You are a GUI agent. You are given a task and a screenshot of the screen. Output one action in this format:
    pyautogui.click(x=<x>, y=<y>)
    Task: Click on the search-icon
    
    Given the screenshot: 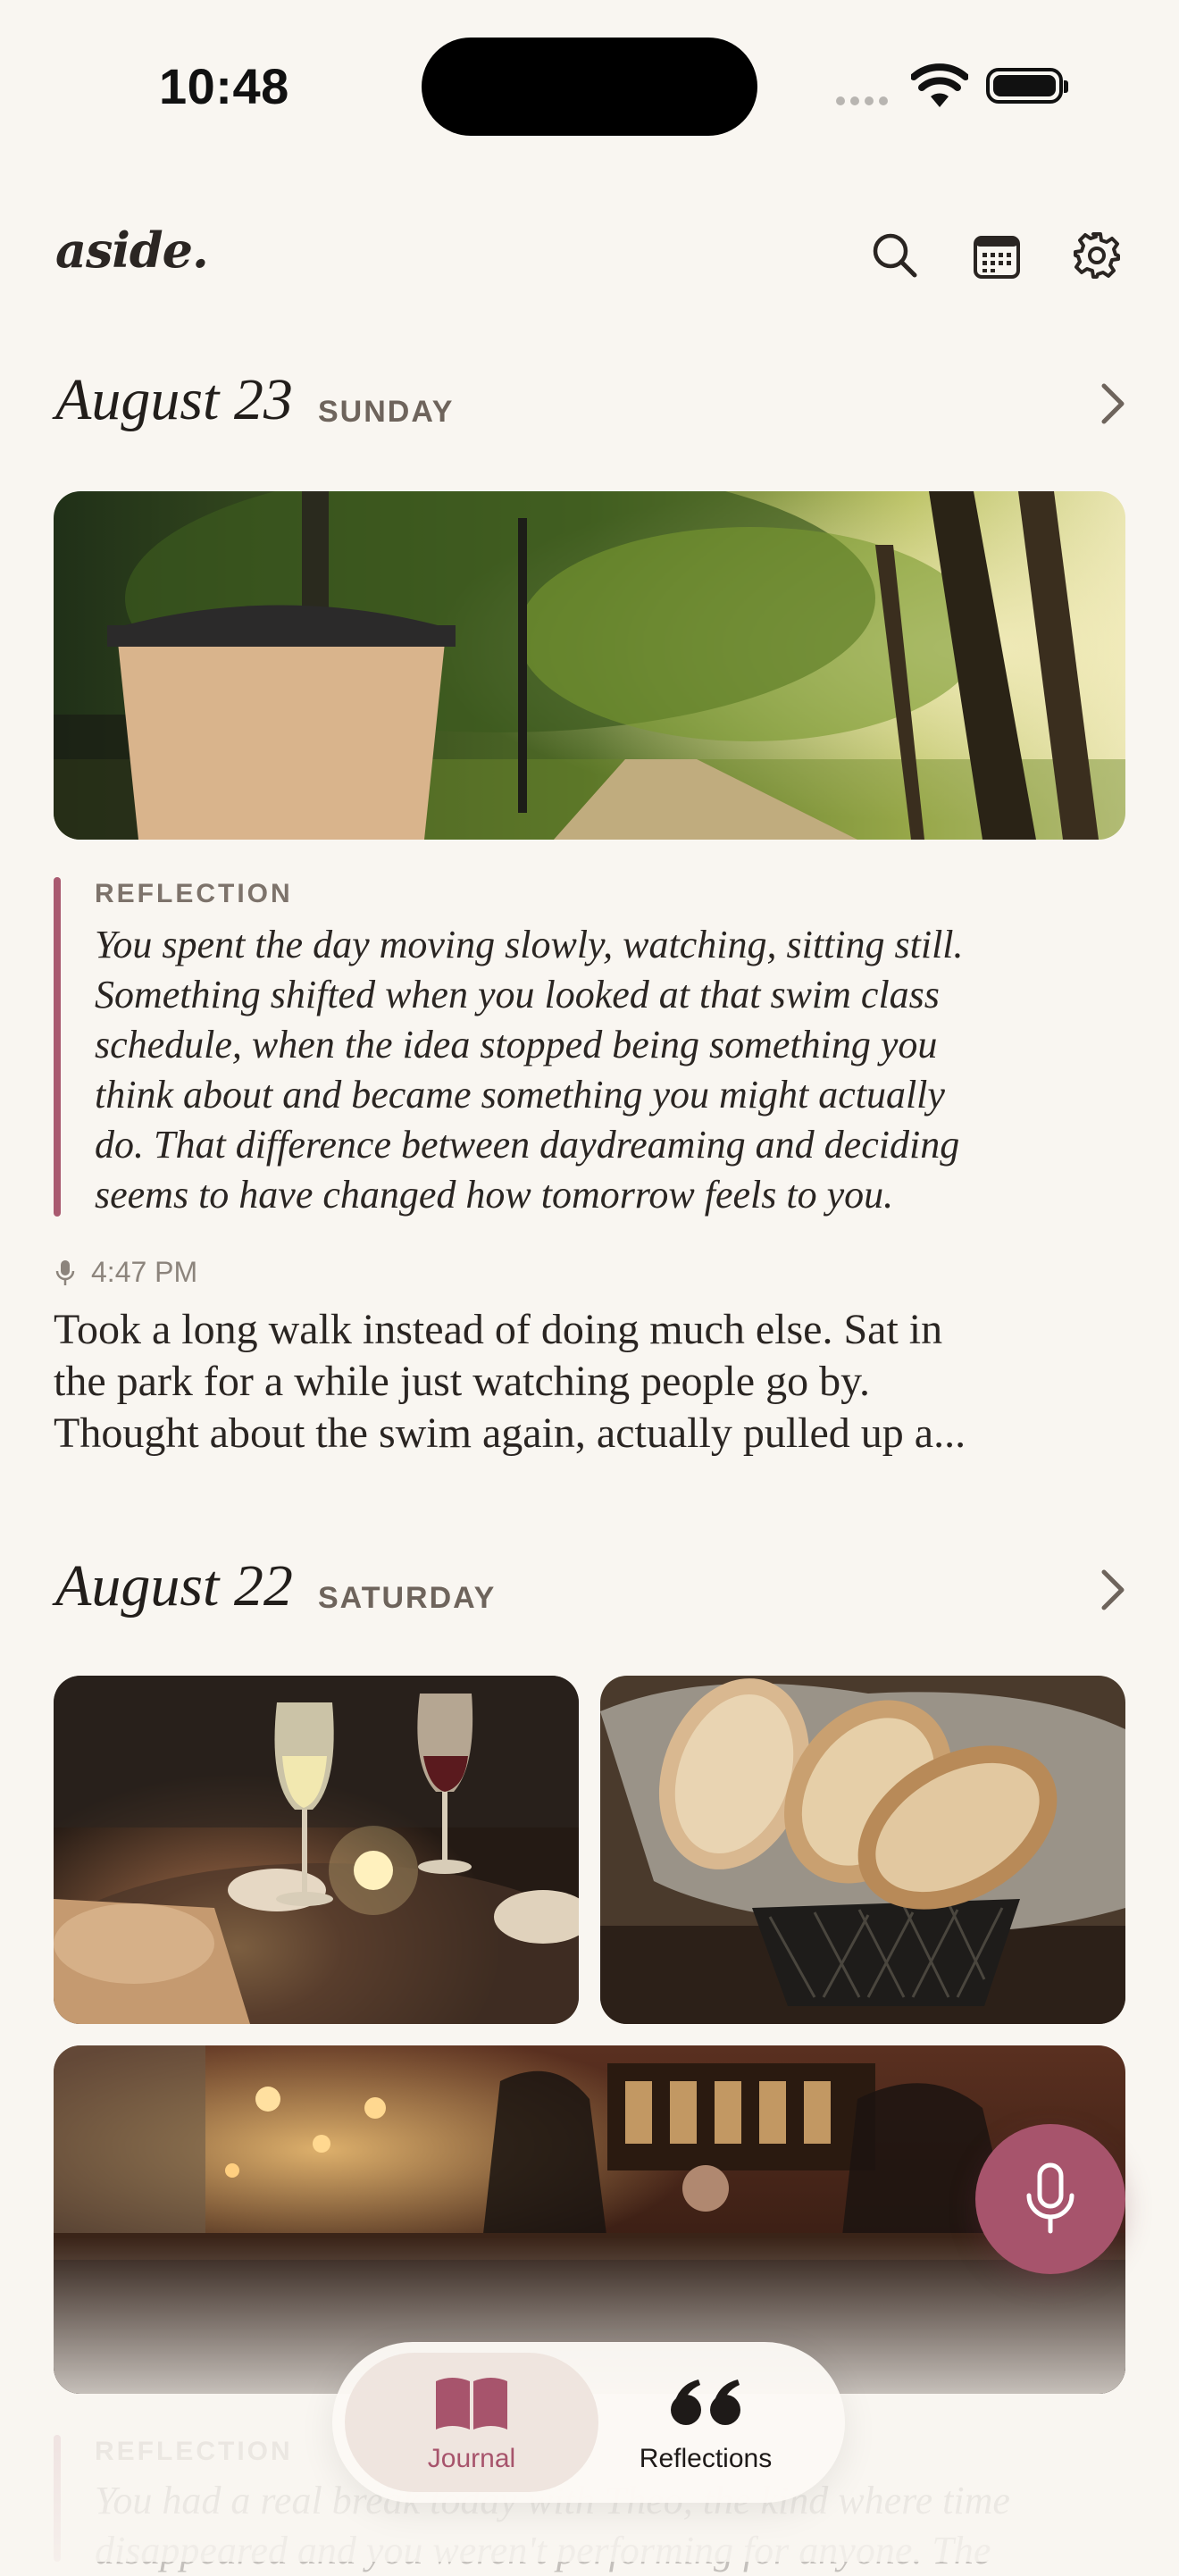 What is the action you would take?
    pyautogui.click(x=895, y=256)
    